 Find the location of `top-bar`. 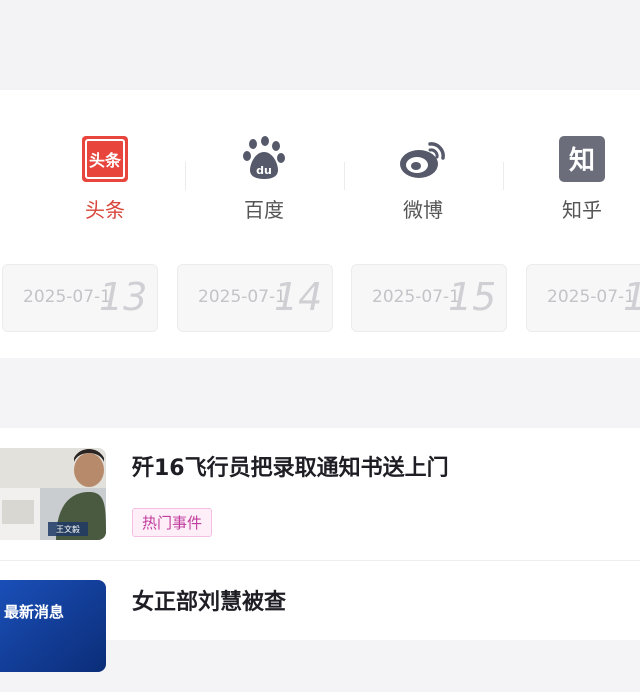

top-bar is located at coordinates (320, 45).